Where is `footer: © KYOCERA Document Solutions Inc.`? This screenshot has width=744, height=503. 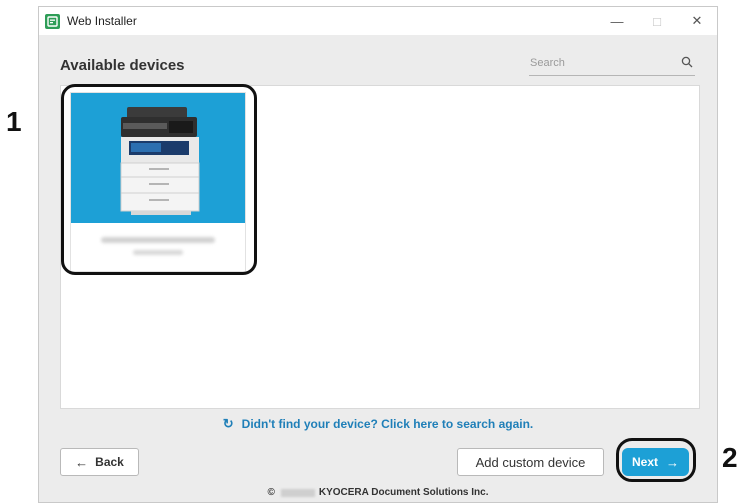 footer: © KYOCERA Document Solutions Inc. is located at coordinates (378, 492).